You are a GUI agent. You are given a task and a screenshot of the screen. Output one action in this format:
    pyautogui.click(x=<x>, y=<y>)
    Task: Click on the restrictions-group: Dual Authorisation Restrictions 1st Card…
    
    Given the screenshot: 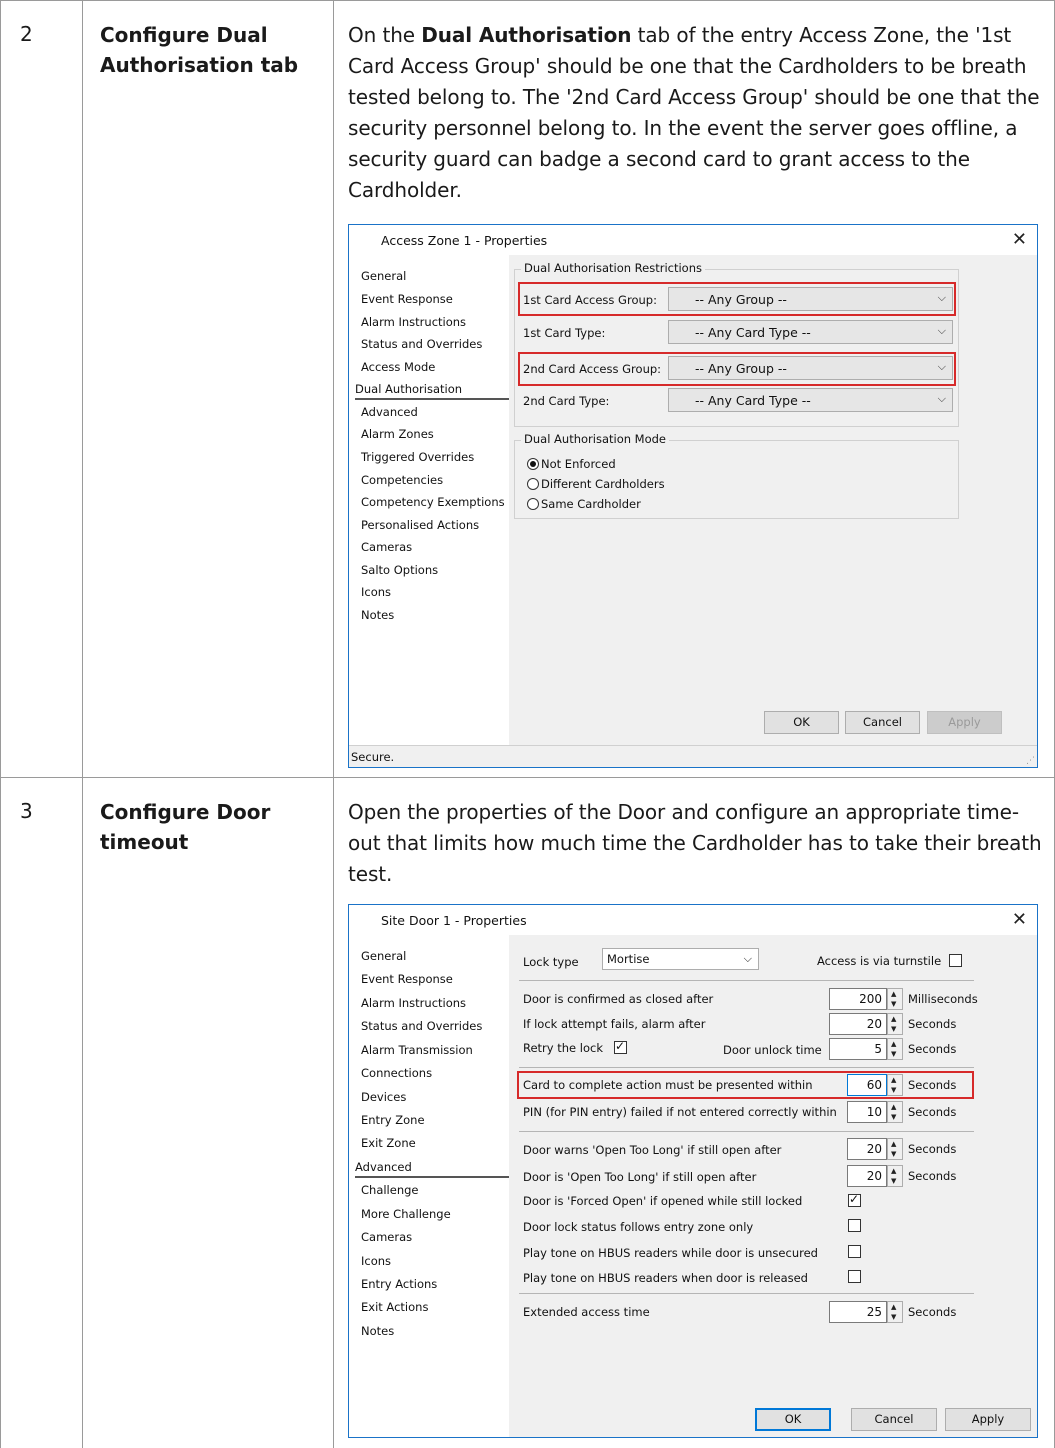 What is the action you would take?
    pyautogui.click(x=736, y=344)
    